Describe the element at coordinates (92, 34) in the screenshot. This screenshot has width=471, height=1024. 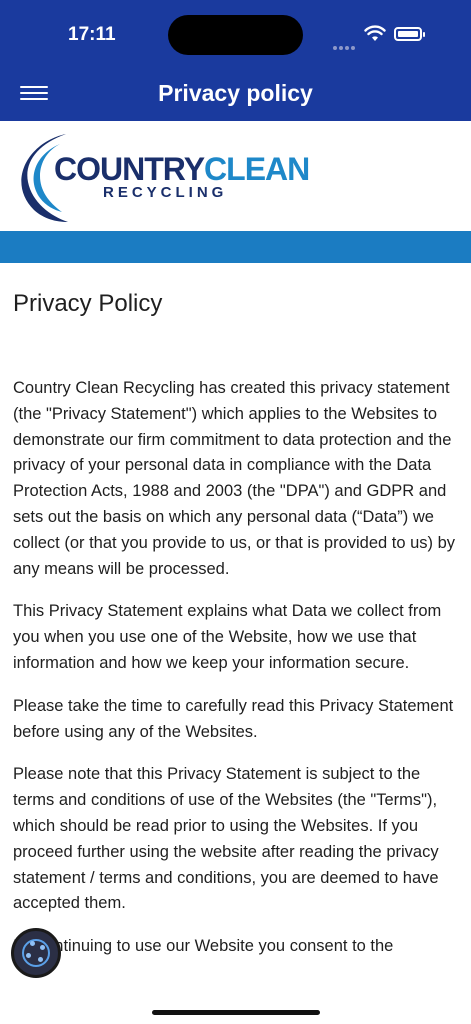
I see `status-time: 17:11` at that location.